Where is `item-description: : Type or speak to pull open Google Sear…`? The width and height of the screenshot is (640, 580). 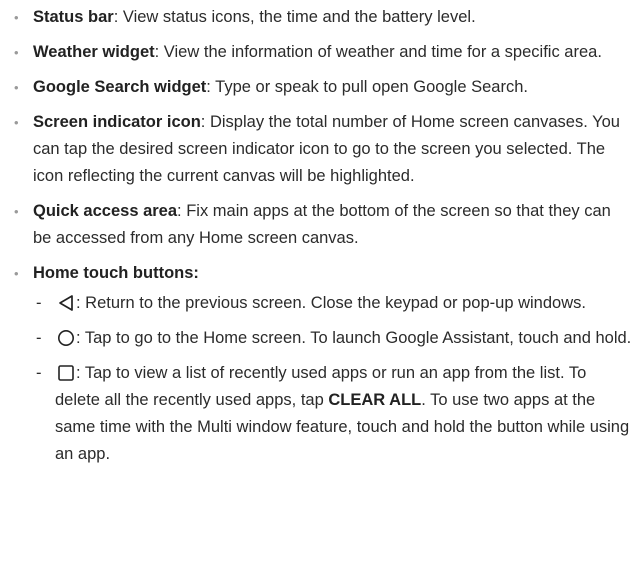
item-description: : Type or speak to pull open Google Sear… is located at coordinates (367, 87).